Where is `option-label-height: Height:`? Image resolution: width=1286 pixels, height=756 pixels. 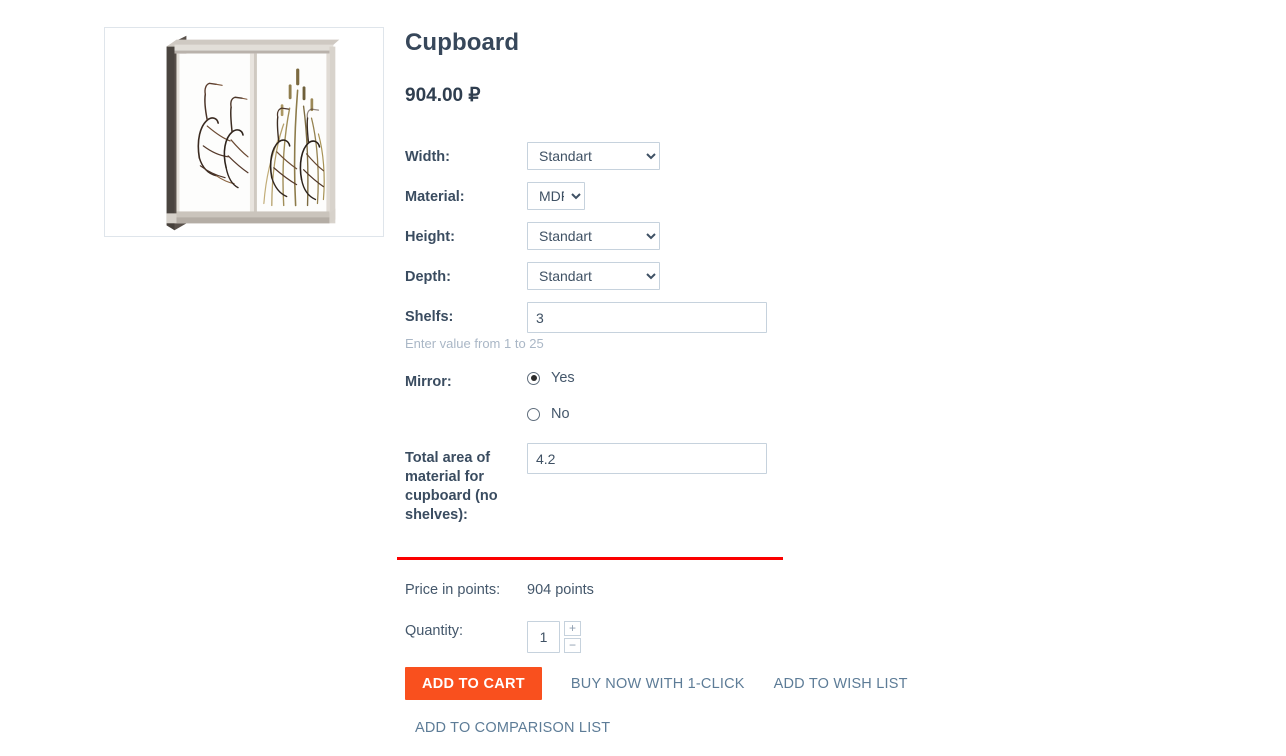
option-label-height: Height: is located at coordinates (430, 237).